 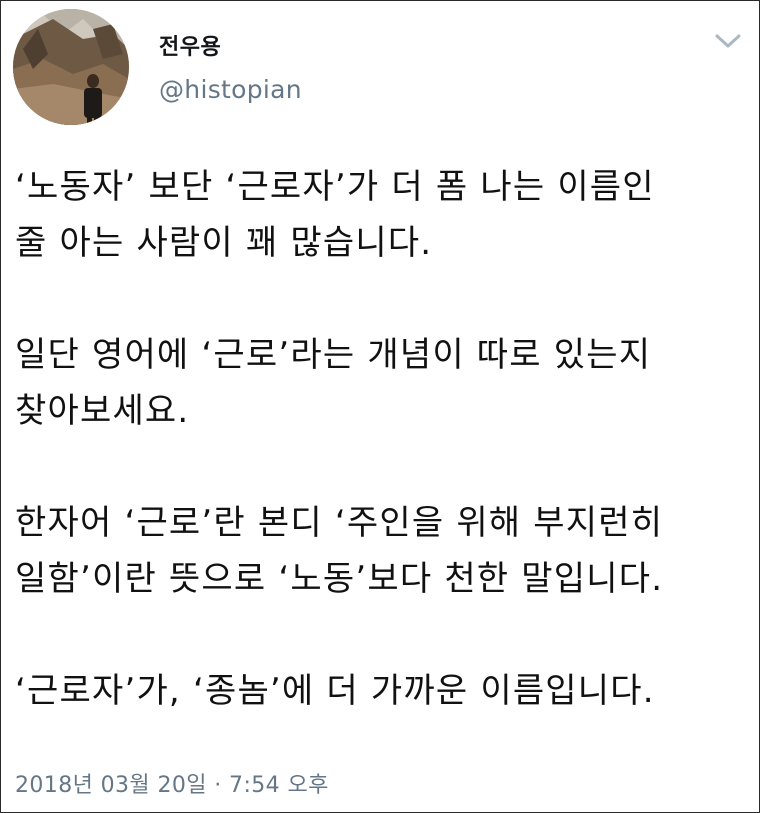 What do you see at coordinates (224, 243) in the screenshot?
I see `tweet-line: 줄 아는 사람이 꽤 많습니다.` at bounding box center [224, 243].